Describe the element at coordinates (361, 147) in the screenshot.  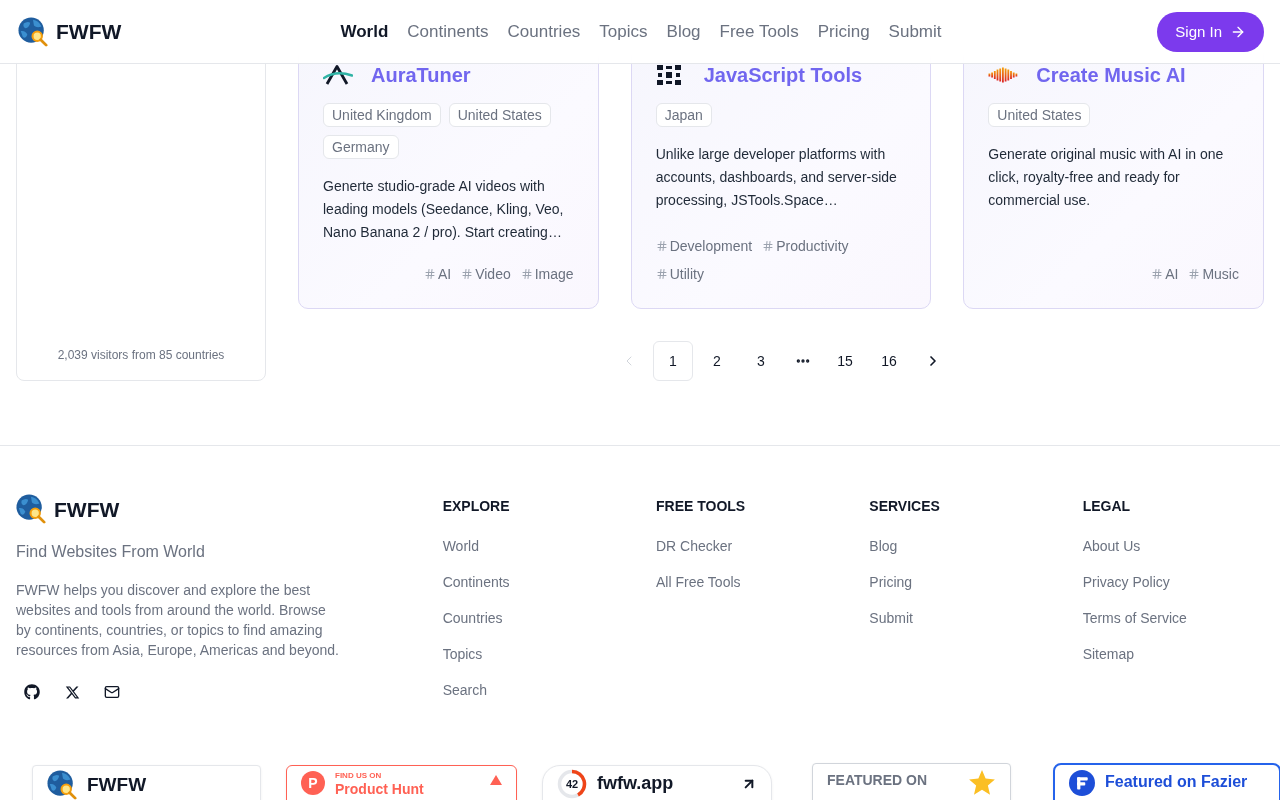
I see `country-tag: Germany` at that location.